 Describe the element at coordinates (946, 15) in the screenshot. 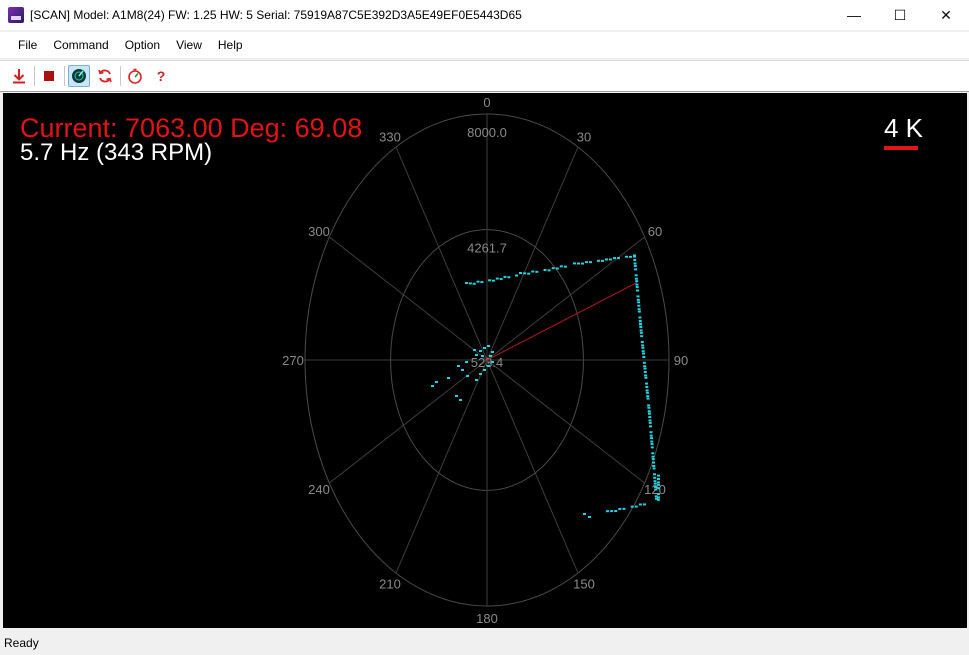

I see `close-button: ✕` at that location.